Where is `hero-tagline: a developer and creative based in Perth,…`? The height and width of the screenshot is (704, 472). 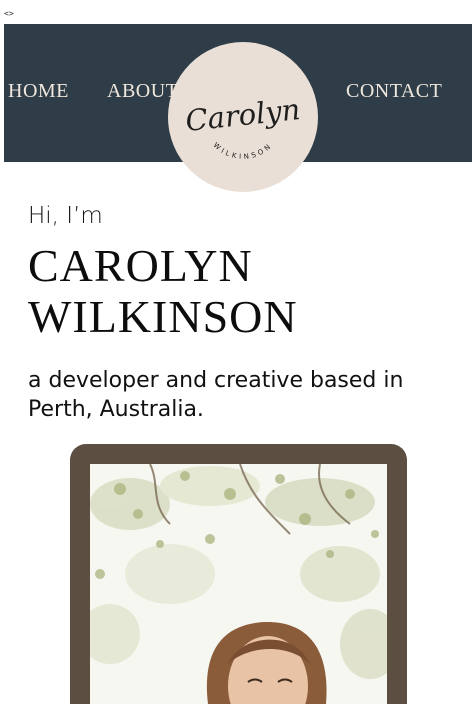
hero-tagline: a developer and creative based in Perth,… is located at coordinates (216, 395).